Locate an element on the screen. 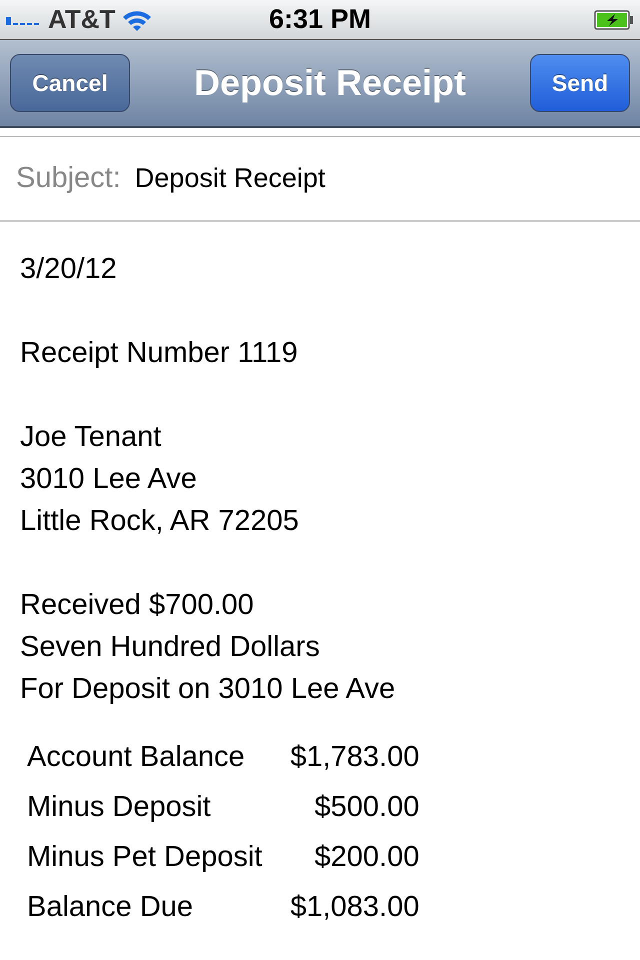 The image size is (640, 960). summary-label: Minus Deposit is located at coordinates (119, 807).